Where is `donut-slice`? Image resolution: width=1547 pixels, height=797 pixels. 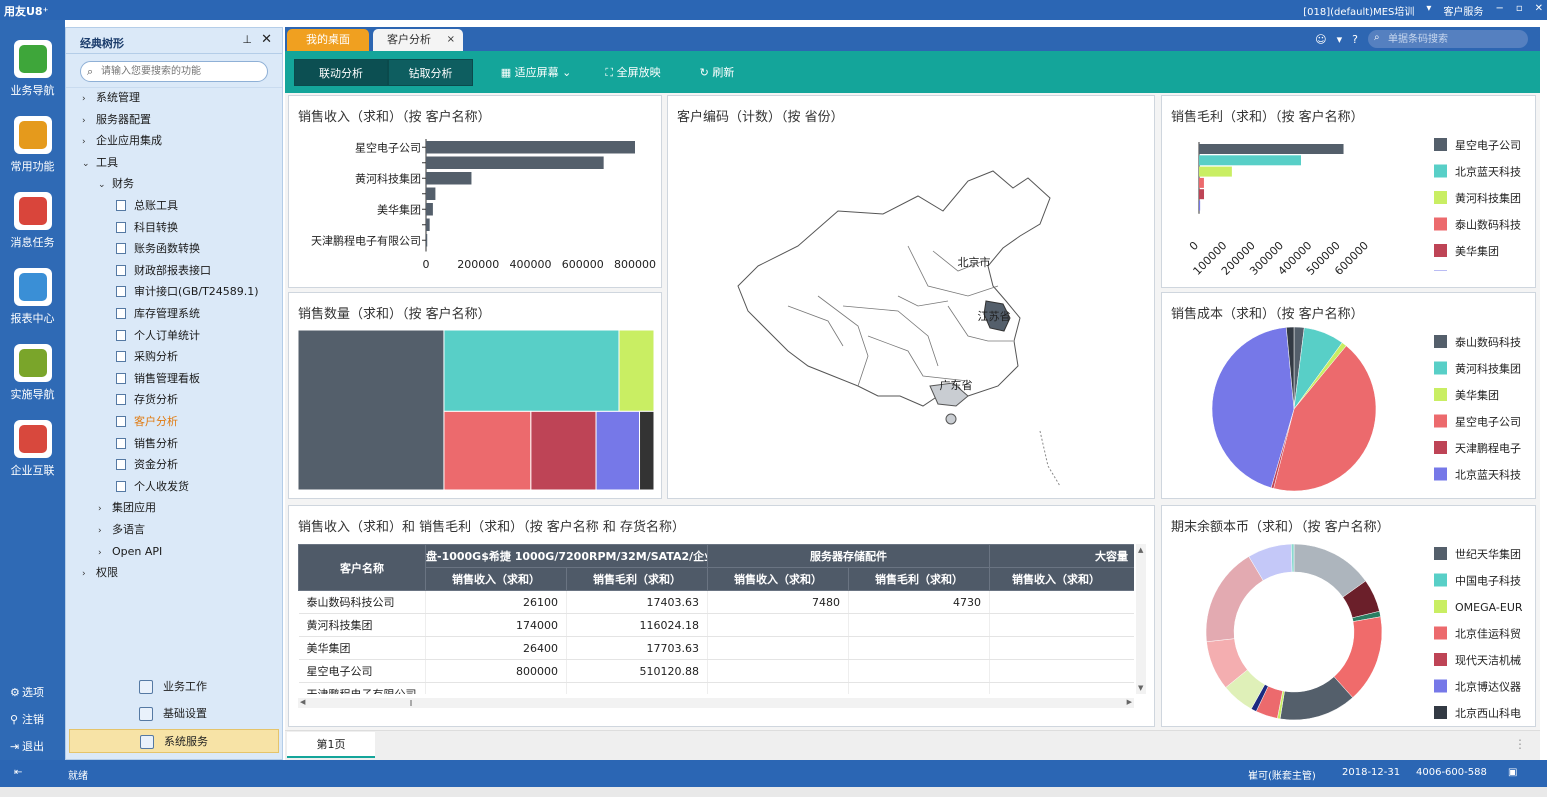
donut-slice is located at coordinates (1234, 599).